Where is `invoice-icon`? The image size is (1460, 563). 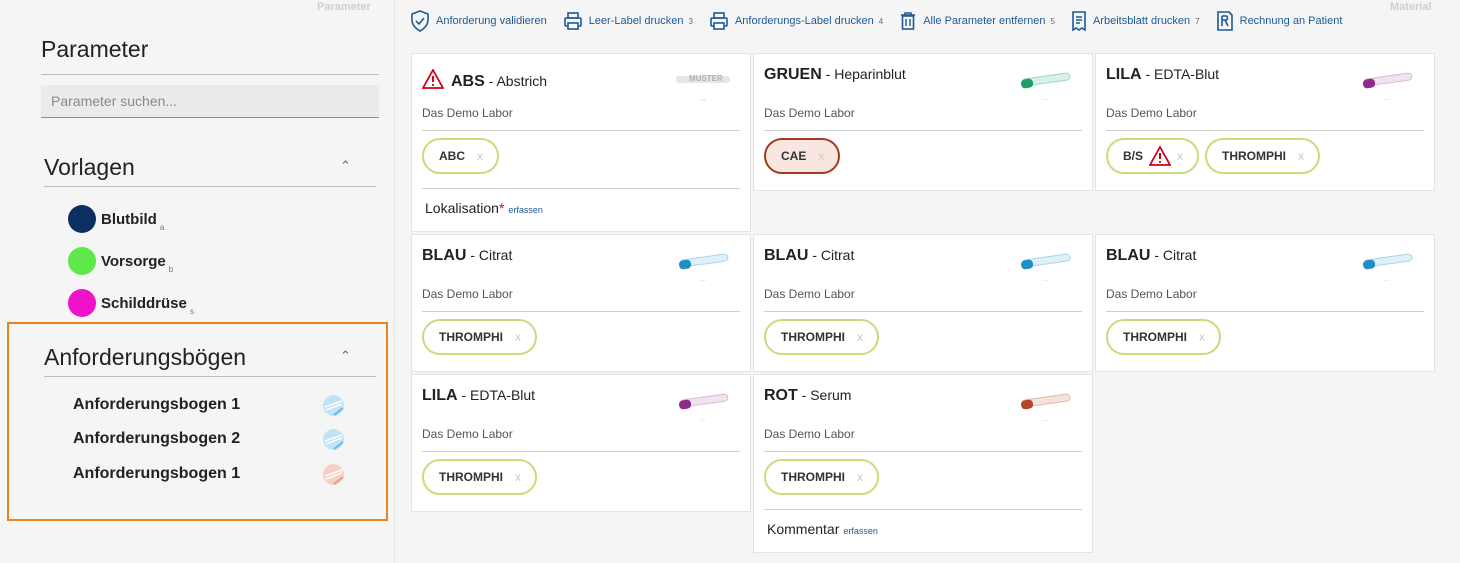 invoice-icon is located at coordinates (1224, 21).